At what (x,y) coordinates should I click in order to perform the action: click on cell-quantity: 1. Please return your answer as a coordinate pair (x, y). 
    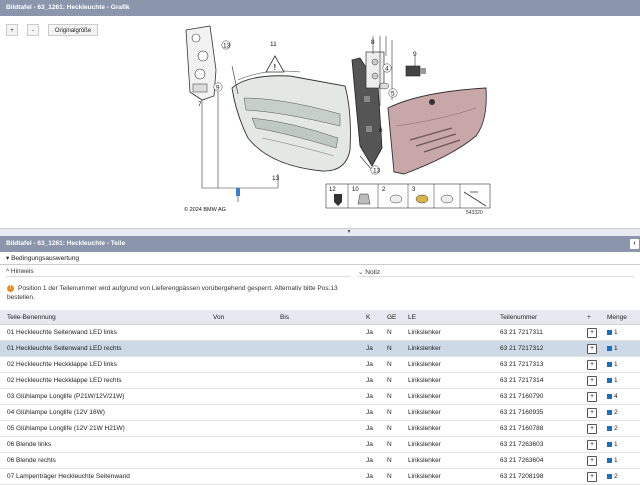
    Looking at the image, I should click on (620, 348).